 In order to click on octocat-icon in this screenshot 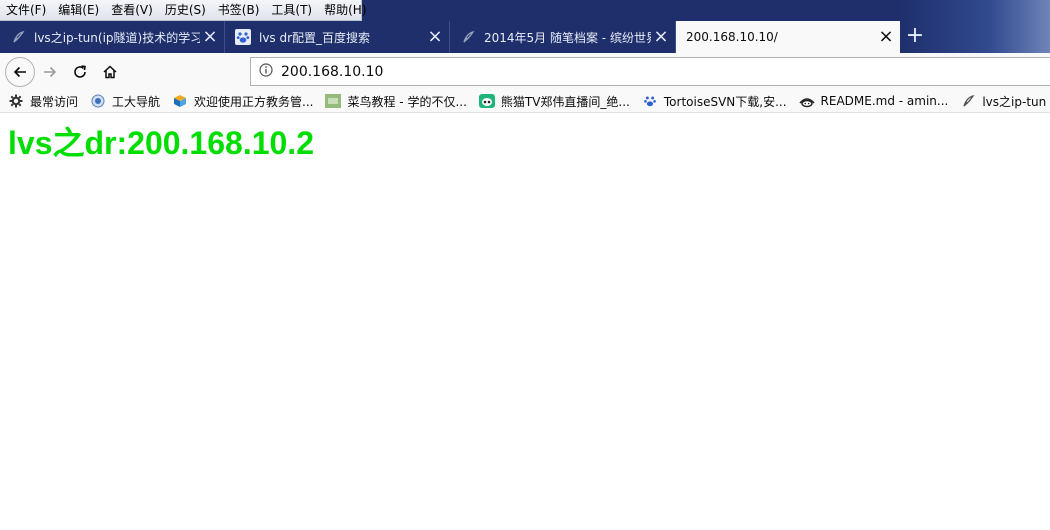, I will do `click(806, 101)`.